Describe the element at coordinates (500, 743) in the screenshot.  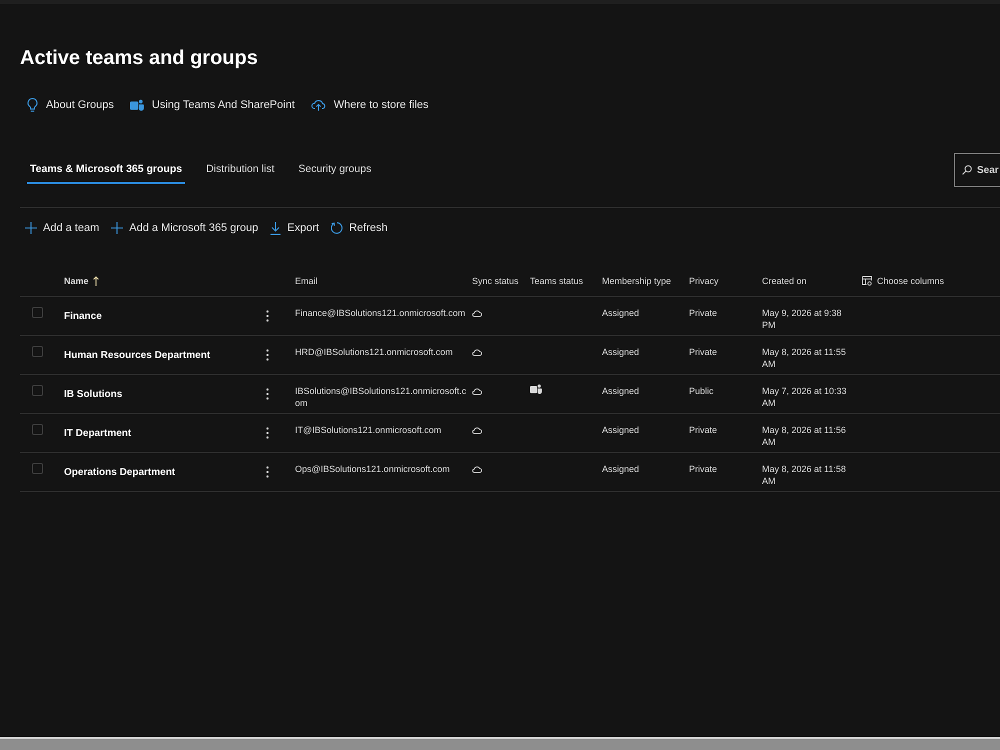
I see `horizontal-scrollbar` at that location.